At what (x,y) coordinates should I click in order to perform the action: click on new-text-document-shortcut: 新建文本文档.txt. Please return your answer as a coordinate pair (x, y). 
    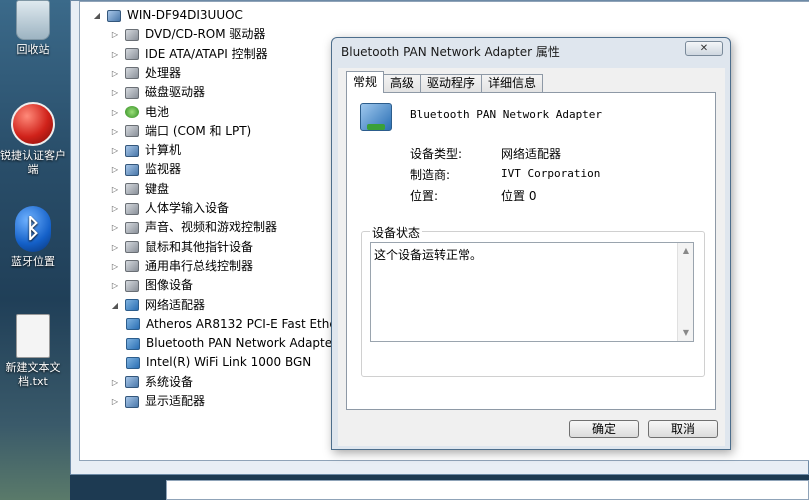
    Looking at the image, I should click on (33, 351).